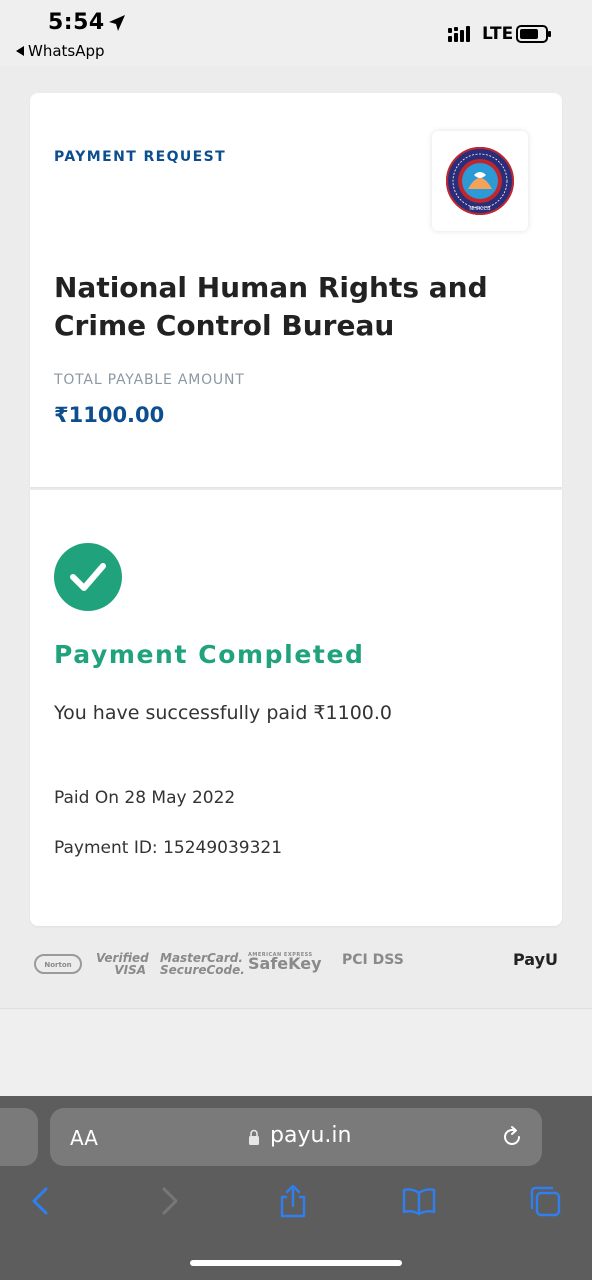 This screenshot has width=592, height=1280. Describe the element at coordinates (140, 157) in the screenshot. I see `payment-request-label: PAYMENT REQUEST` at that location.